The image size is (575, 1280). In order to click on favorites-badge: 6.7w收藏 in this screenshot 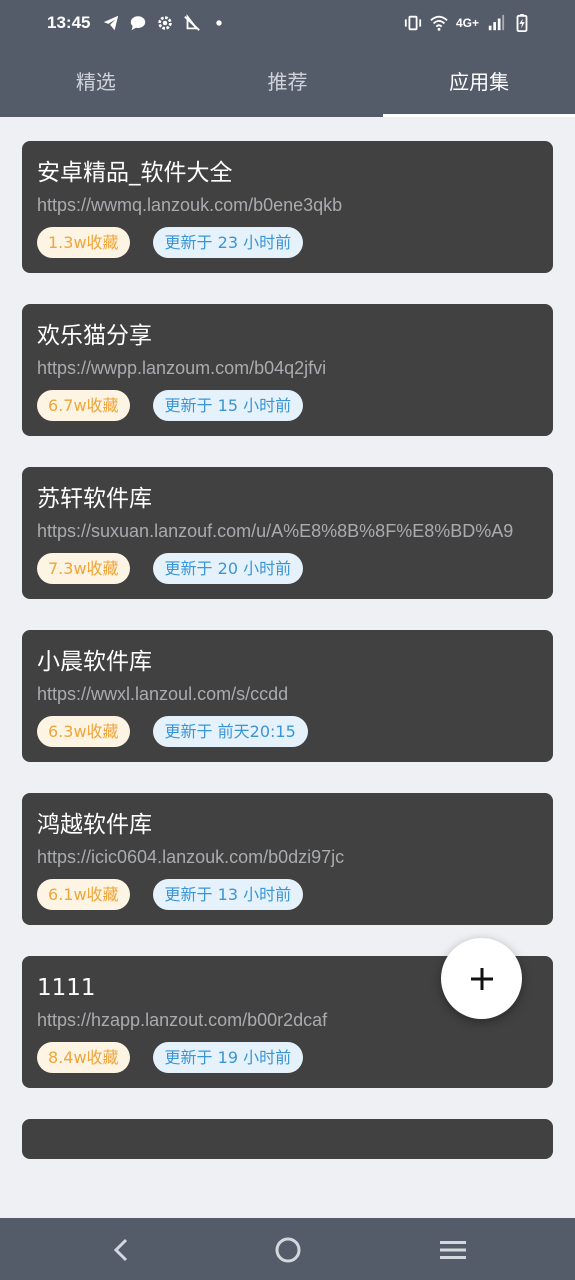, I will do `click(83, 405)`.